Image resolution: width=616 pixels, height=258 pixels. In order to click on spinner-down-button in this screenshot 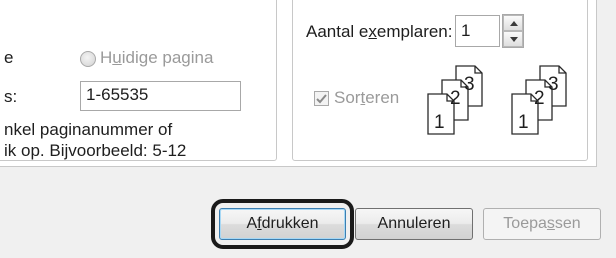, I will do `click(513, 39)`.